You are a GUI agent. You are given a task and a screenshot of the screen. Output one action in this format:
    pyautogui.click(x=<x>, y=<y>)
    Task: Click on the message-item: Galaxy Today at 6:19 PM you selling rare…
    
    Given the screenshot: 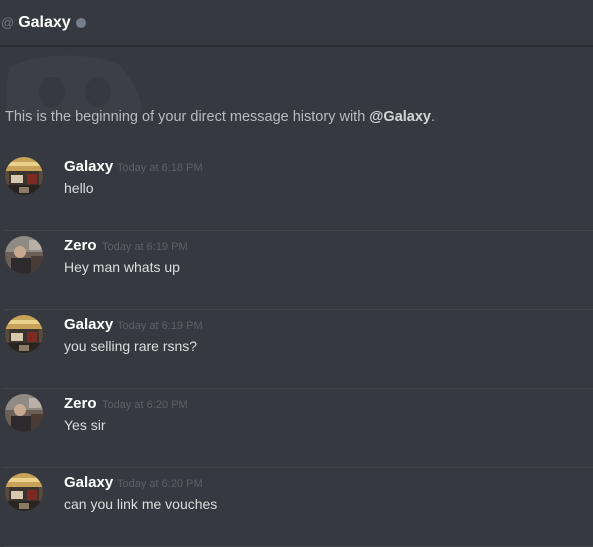 What is the action you would take?
    pyautogui.click(x=296, y=349)
    